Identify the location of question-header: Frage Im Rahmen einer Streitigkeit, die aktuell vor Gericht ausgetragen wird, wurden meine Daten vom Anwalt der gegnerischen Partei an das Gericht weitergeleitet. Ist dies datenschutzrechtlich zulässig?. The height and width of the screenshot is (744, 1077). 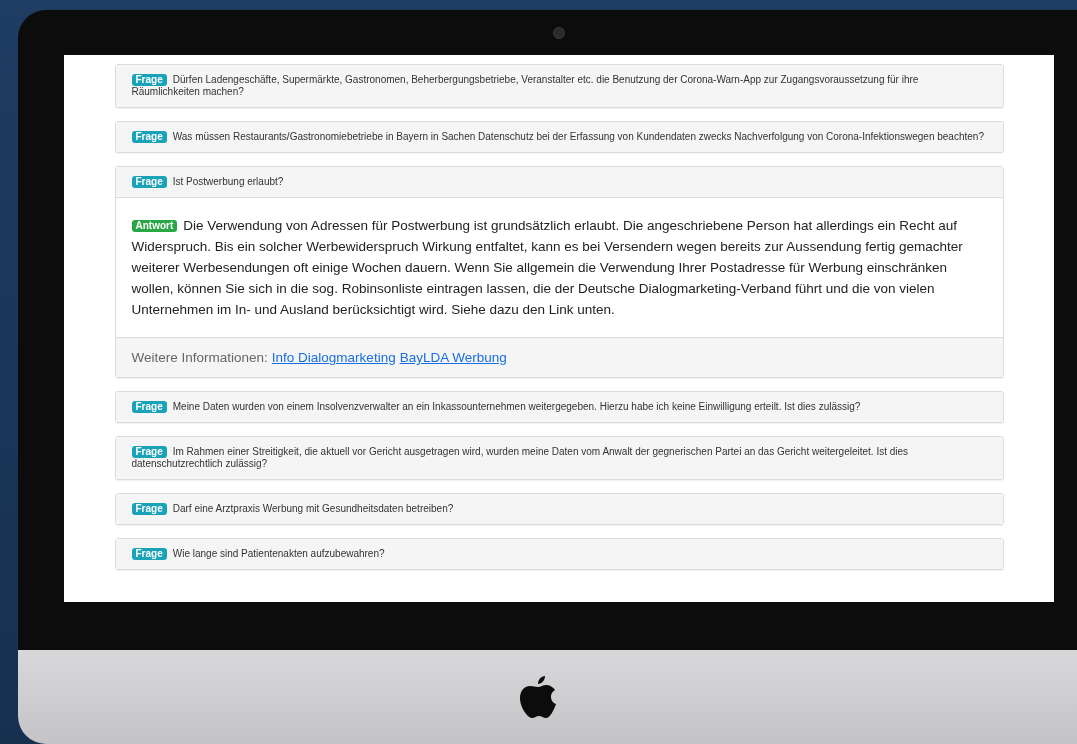
(559, 458).